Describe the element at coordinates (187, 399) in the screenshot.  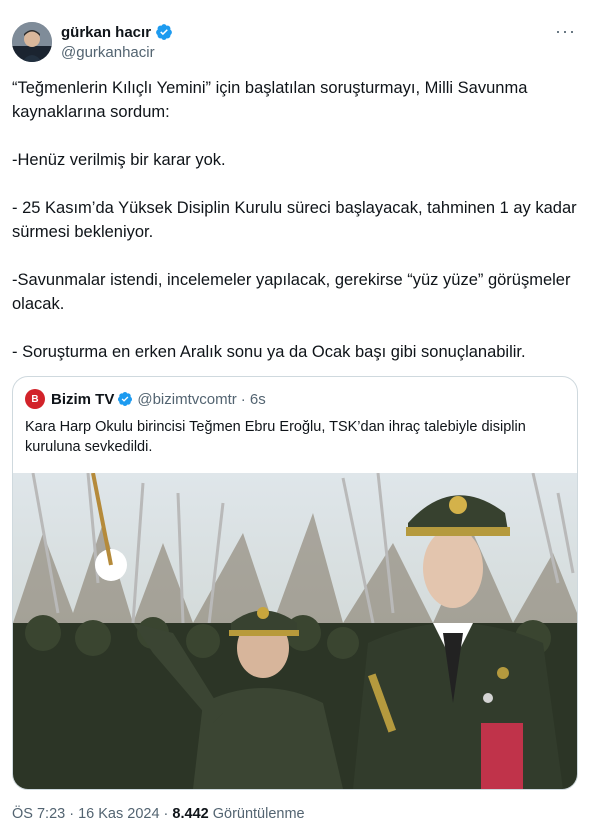
I see `quoted-author-handle: @bizimtvcomtr` at that location.